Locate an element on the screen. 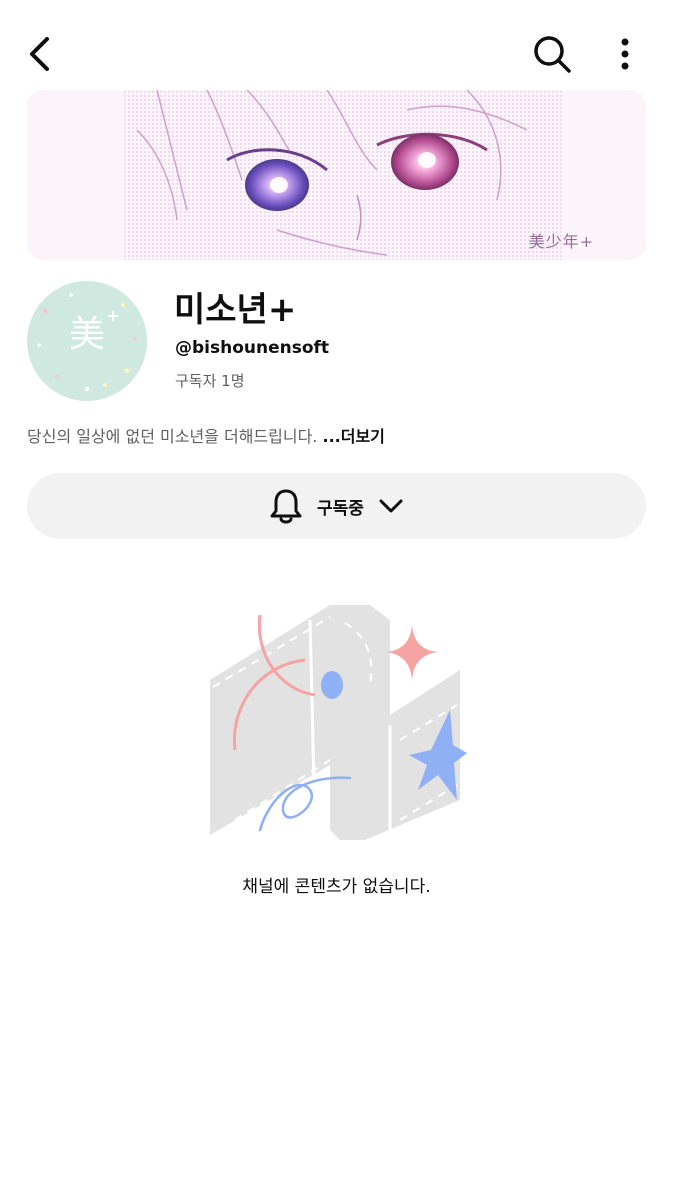  channel-handle: @bishounensoft is located at coordinates (252, 348).